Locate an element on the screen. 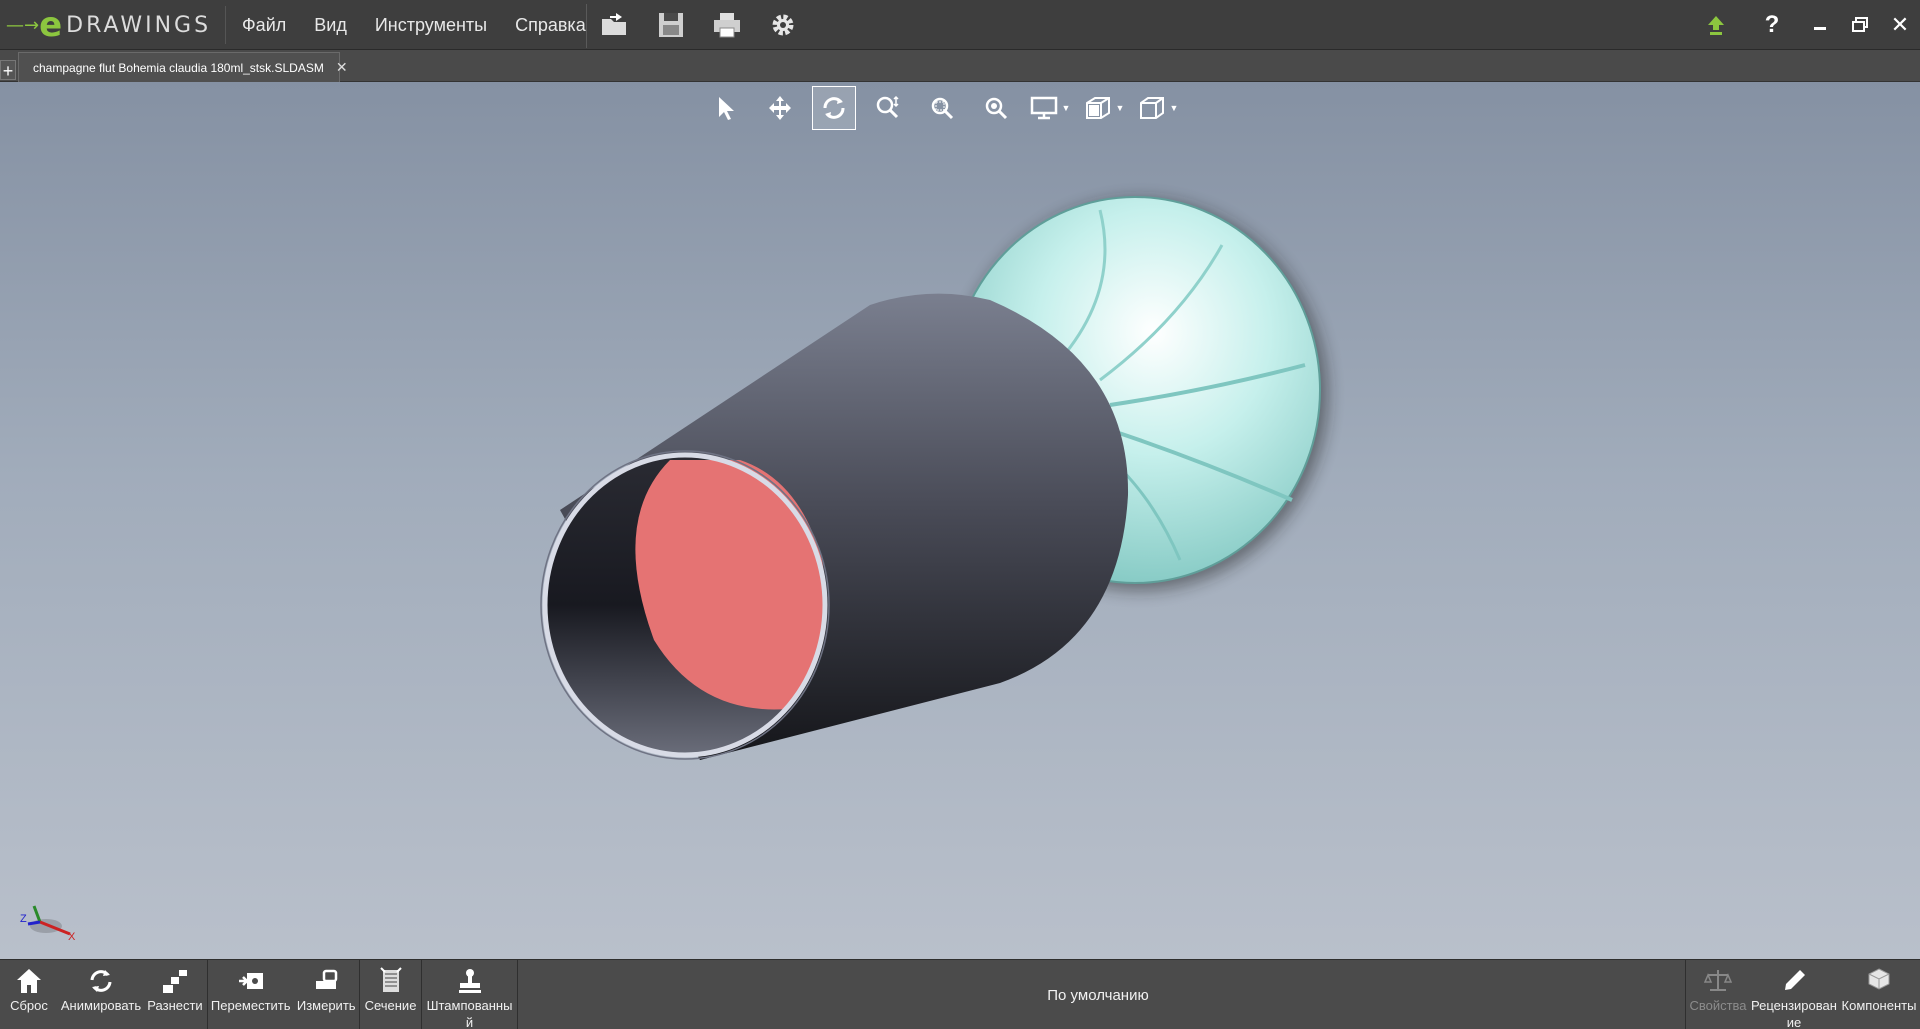 Image resolution: width=1920 pixels, height=1029 pixels. save-button is located at coordinates (671, 25).